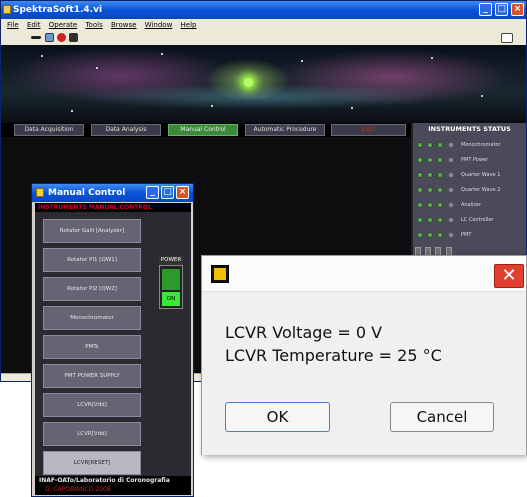  What do you see at coordinates (263, 38) in the screenshot?
I see `toolbar` at bounding box center [263, 38].